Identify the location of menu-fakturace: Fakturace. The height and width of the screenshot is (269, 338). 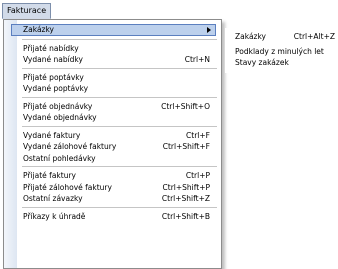
(27, 11).